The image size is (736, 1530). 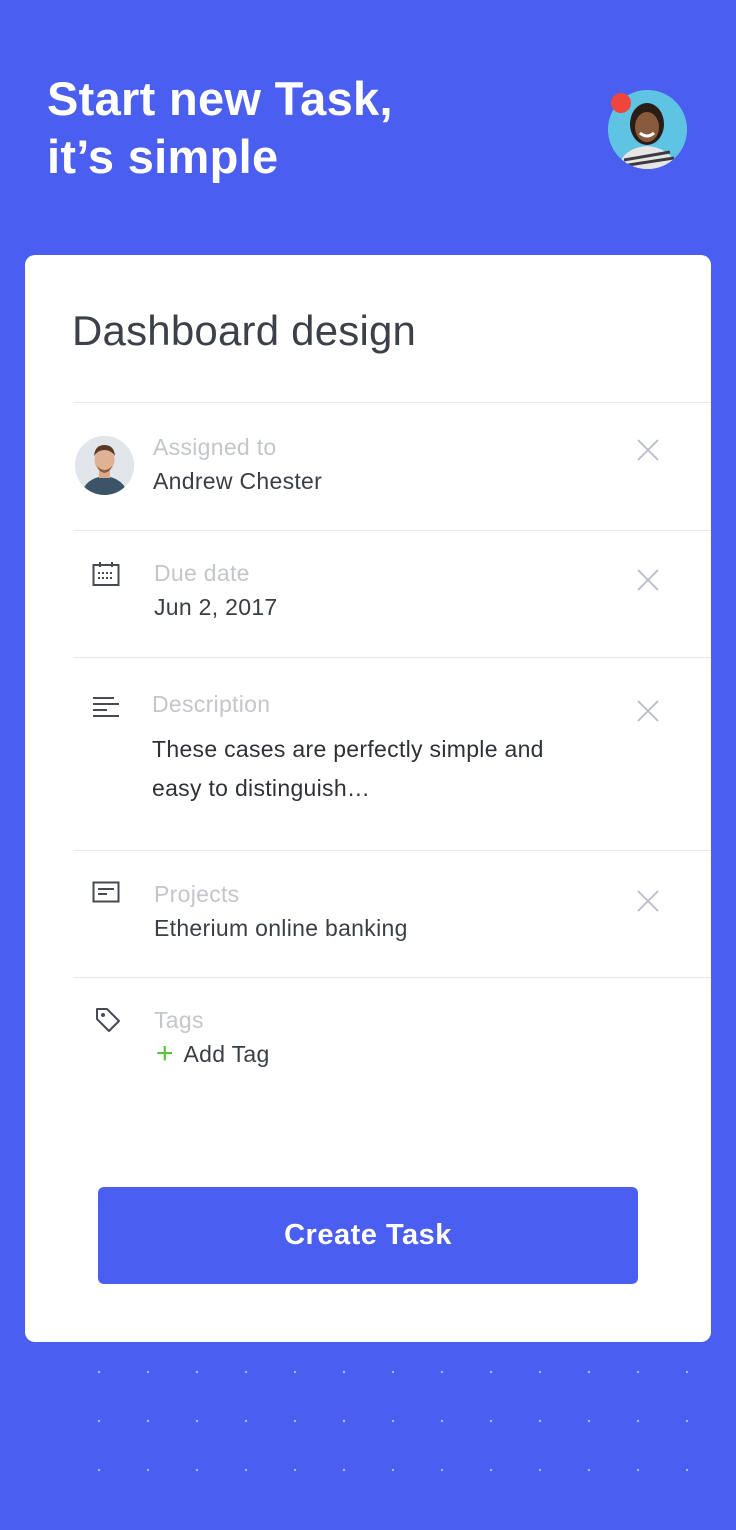 What do you see at coordinates (216, 607) in the screenshot?
I see `due-date-value: Jun 2, 2017` at bounding box center [216, 607].